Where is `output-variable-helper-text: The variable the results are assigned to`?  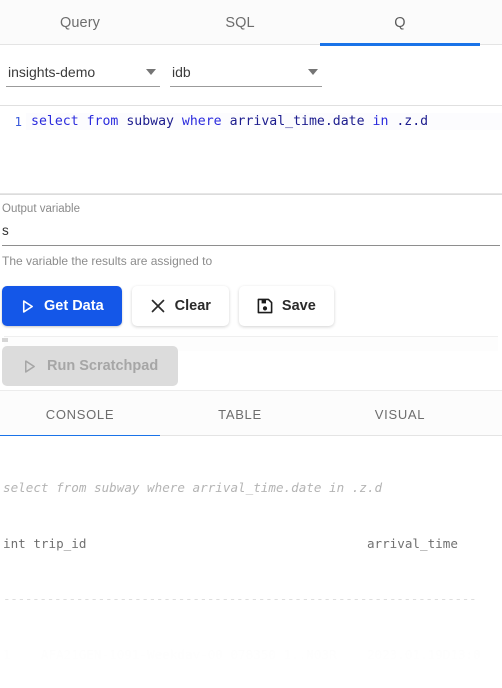 output-variable-helper-text: The variable the results are assigned to is located at coordinates (107, 261).